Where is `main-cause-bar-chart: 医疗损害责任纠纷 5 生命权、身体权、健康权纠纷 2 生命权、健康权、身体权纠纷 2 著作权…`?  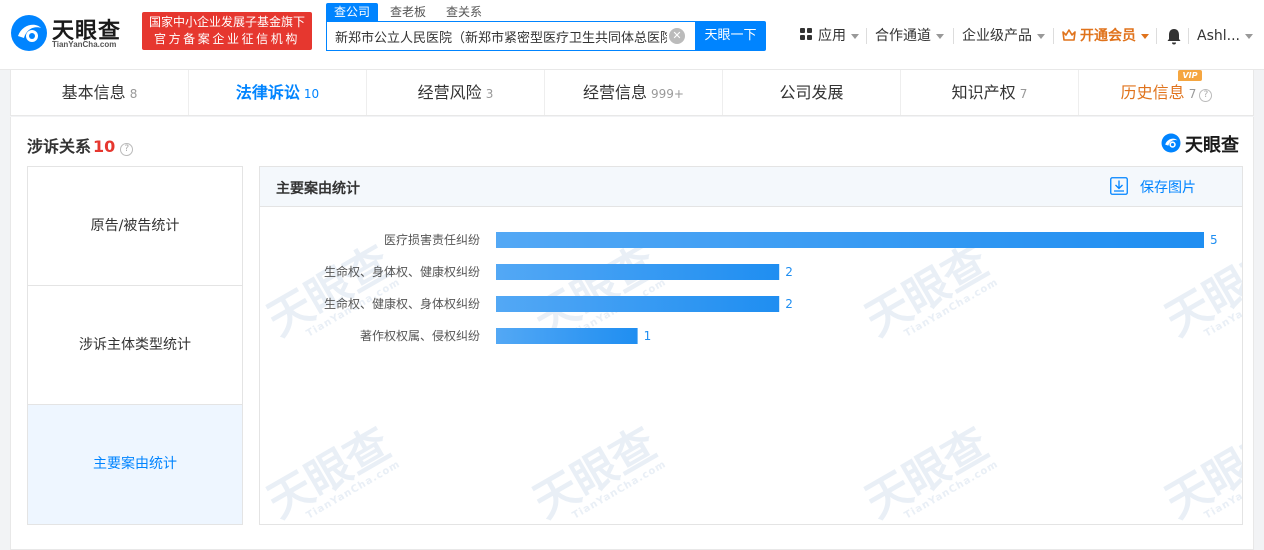
main-cause-bar-chart: 医疗损害责任纠纷 5 生命权、身体权、健康权纠纷 2 生命权、健康权、身体权纠纷 2 著作权… is located at coordinates (771, 288).